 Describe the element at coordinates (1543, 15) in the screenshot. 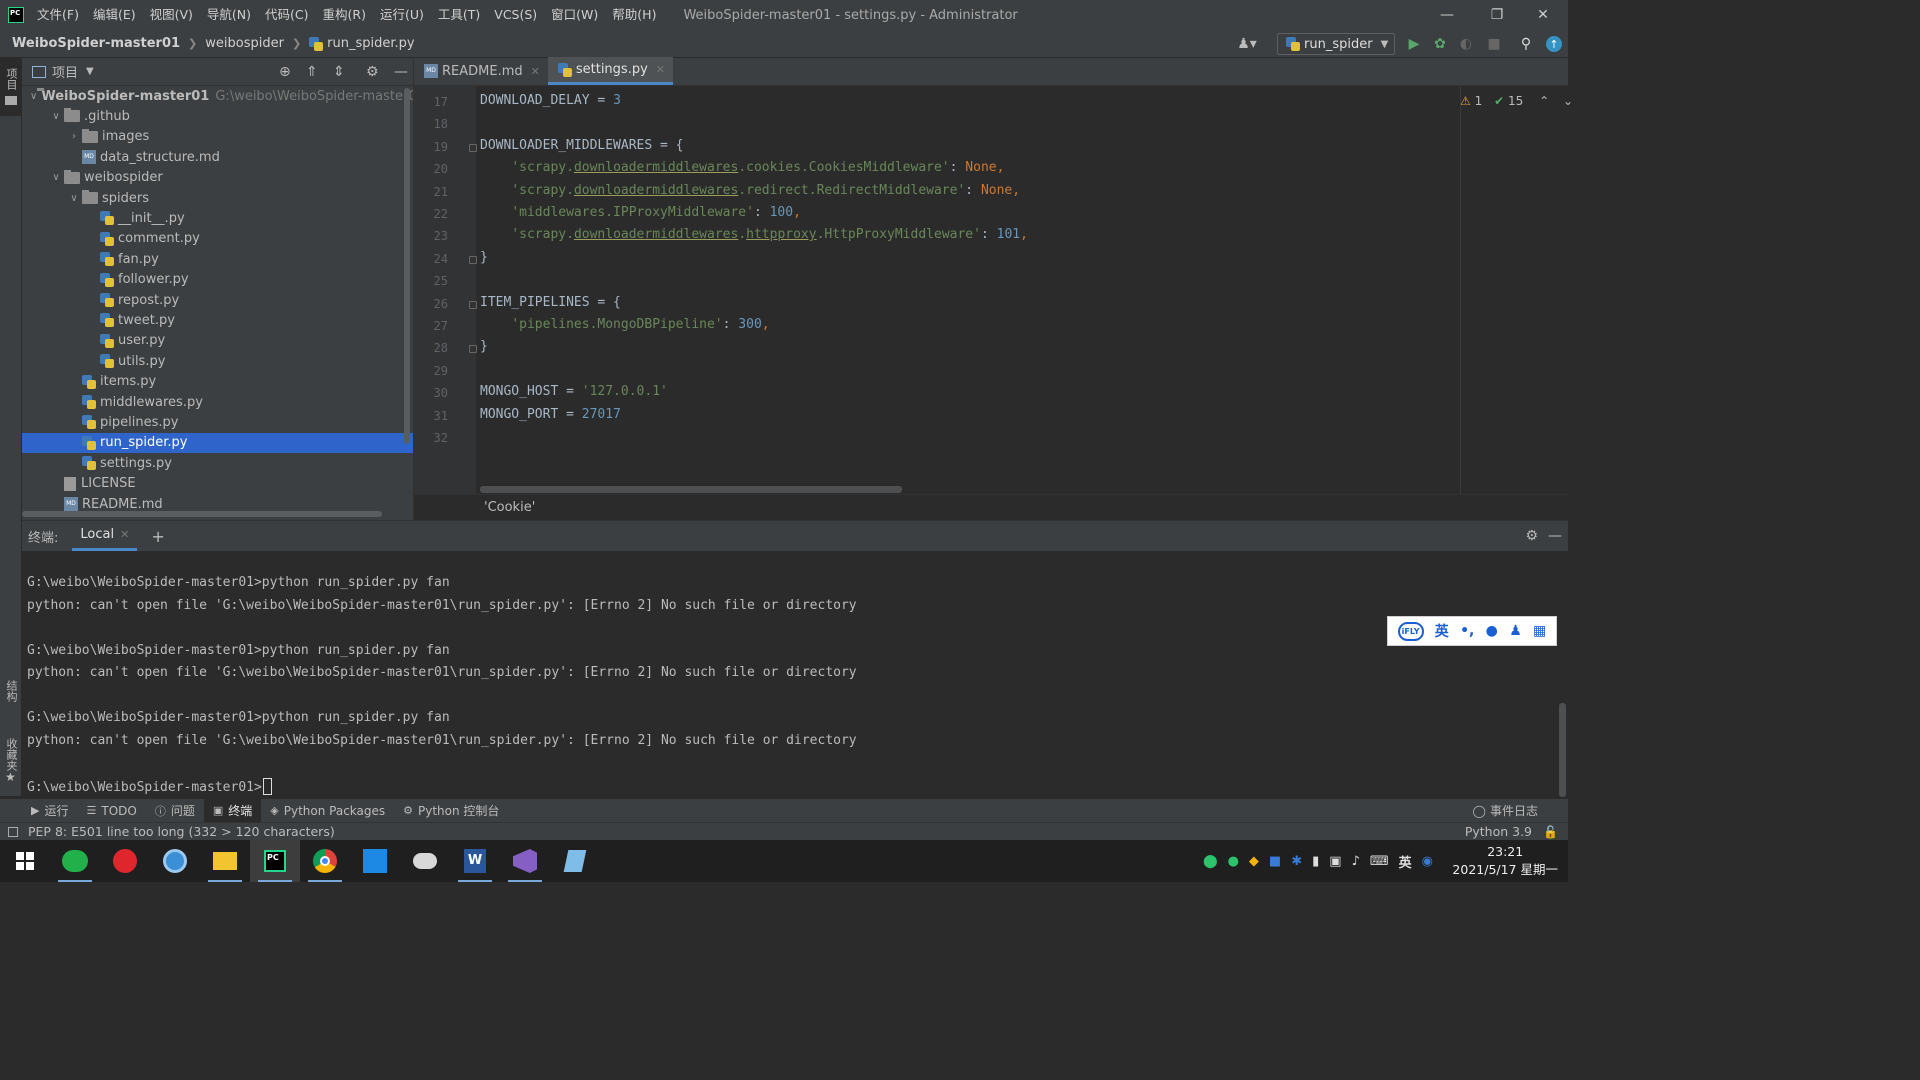

I see `close-window-button: ✕` at that location.